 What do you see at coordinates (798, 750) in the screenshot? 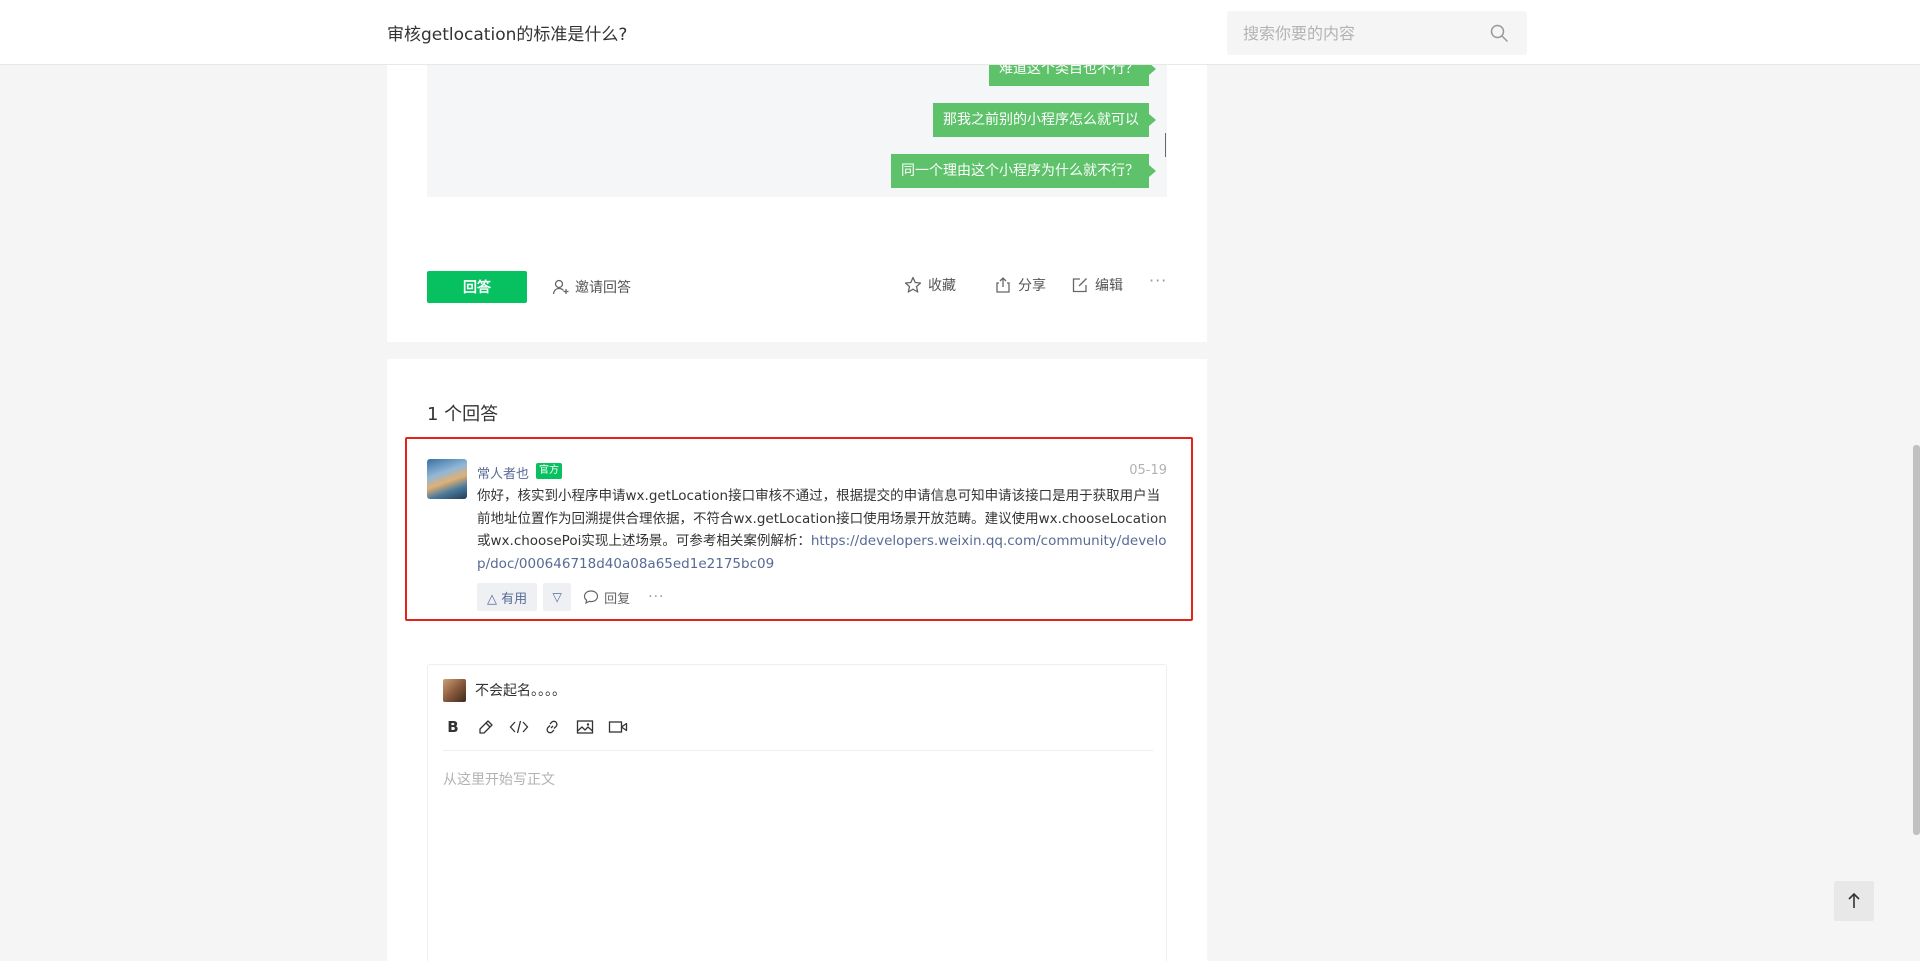
I see `editor-divider` at bounding box center [798, 750].